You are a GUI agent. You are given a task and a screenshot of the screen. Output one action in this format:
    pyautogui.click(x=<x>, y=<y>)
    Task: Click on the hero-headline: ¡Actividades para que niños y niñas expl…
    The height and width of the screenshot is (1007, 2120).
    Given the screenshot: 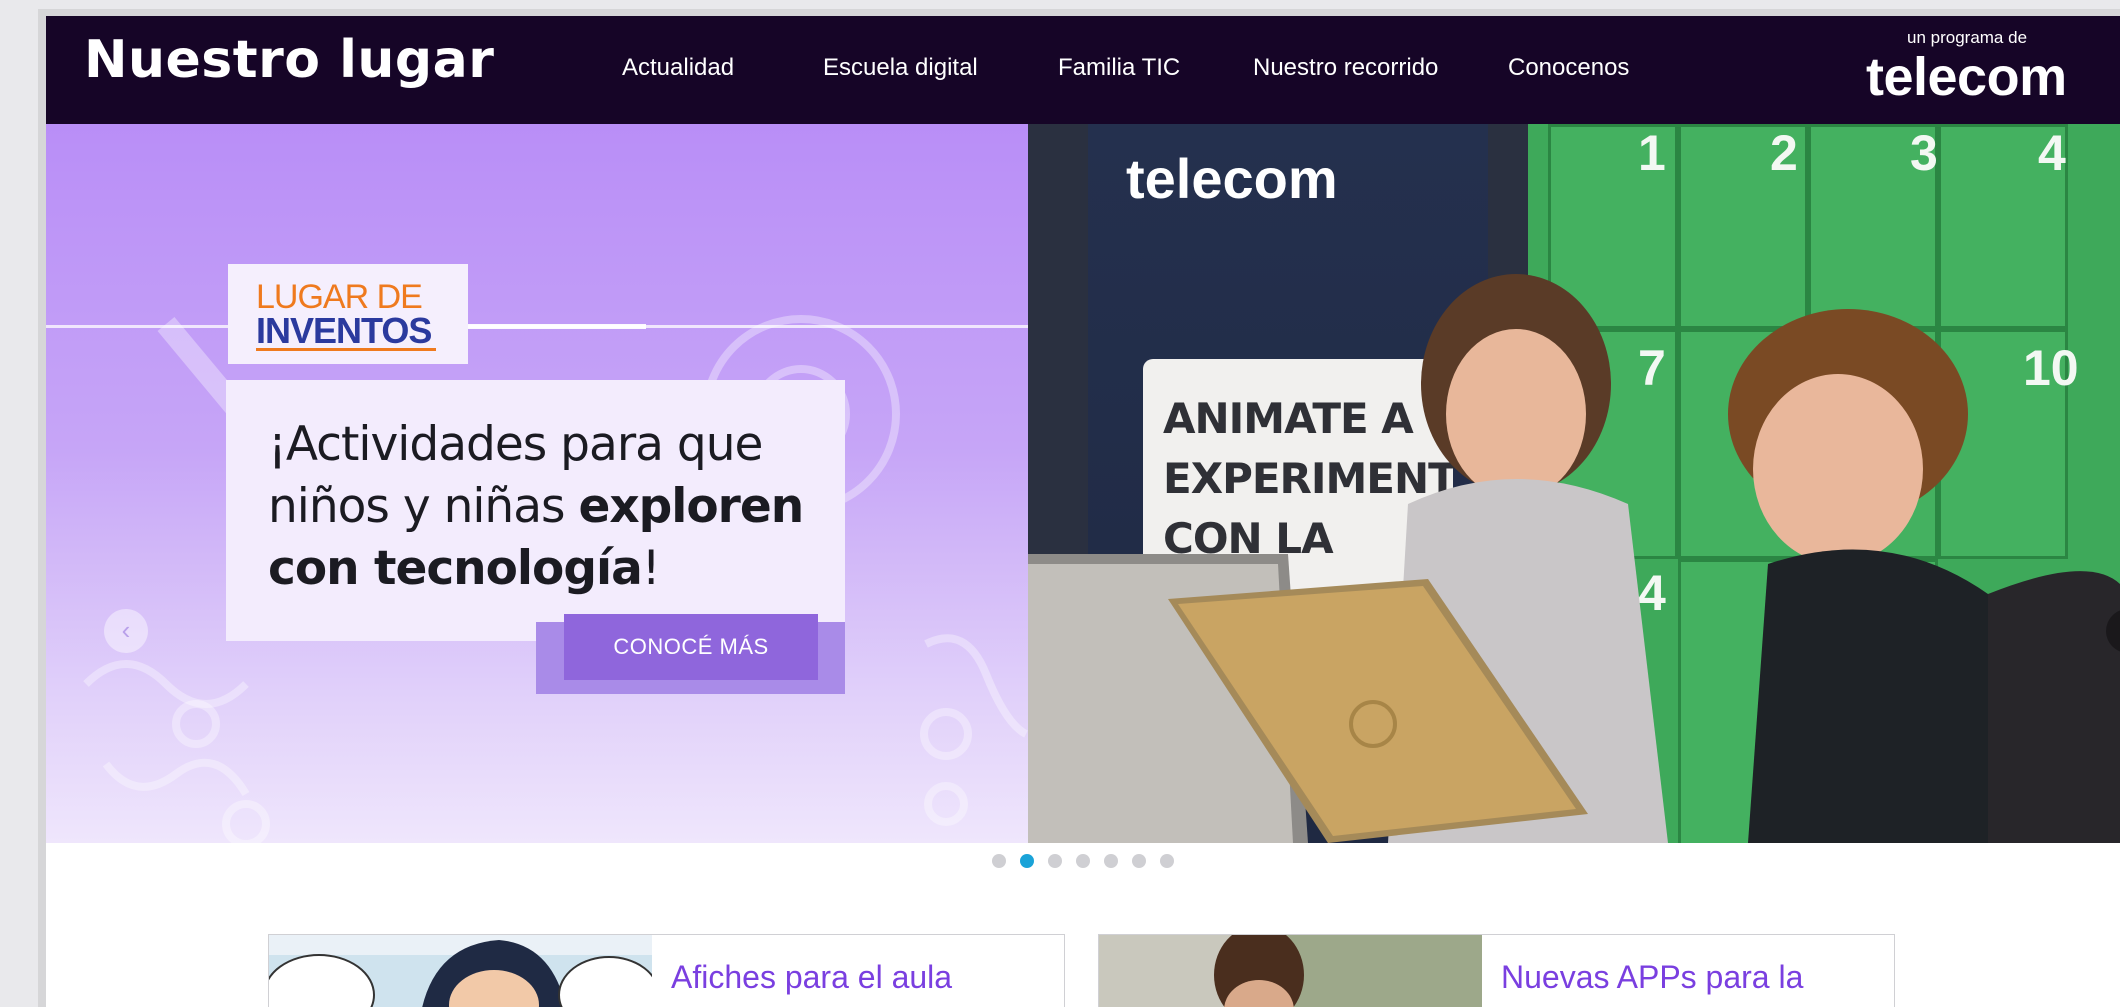 What is the action you would take?
    pyautogui.click(x=548, y=507)
    